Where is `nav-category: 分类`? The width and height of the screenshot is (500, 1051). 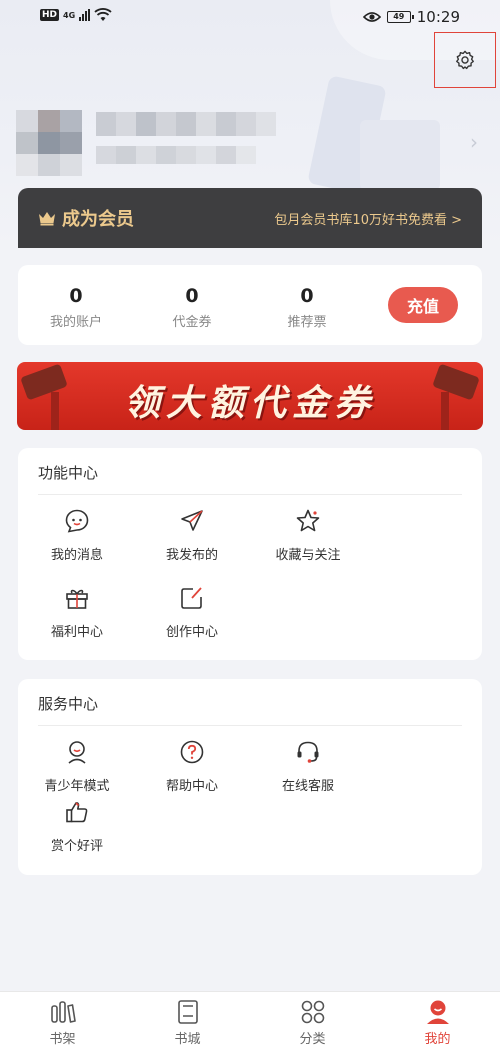 nav-category: 分类 is located at coordinates (312, 1021).